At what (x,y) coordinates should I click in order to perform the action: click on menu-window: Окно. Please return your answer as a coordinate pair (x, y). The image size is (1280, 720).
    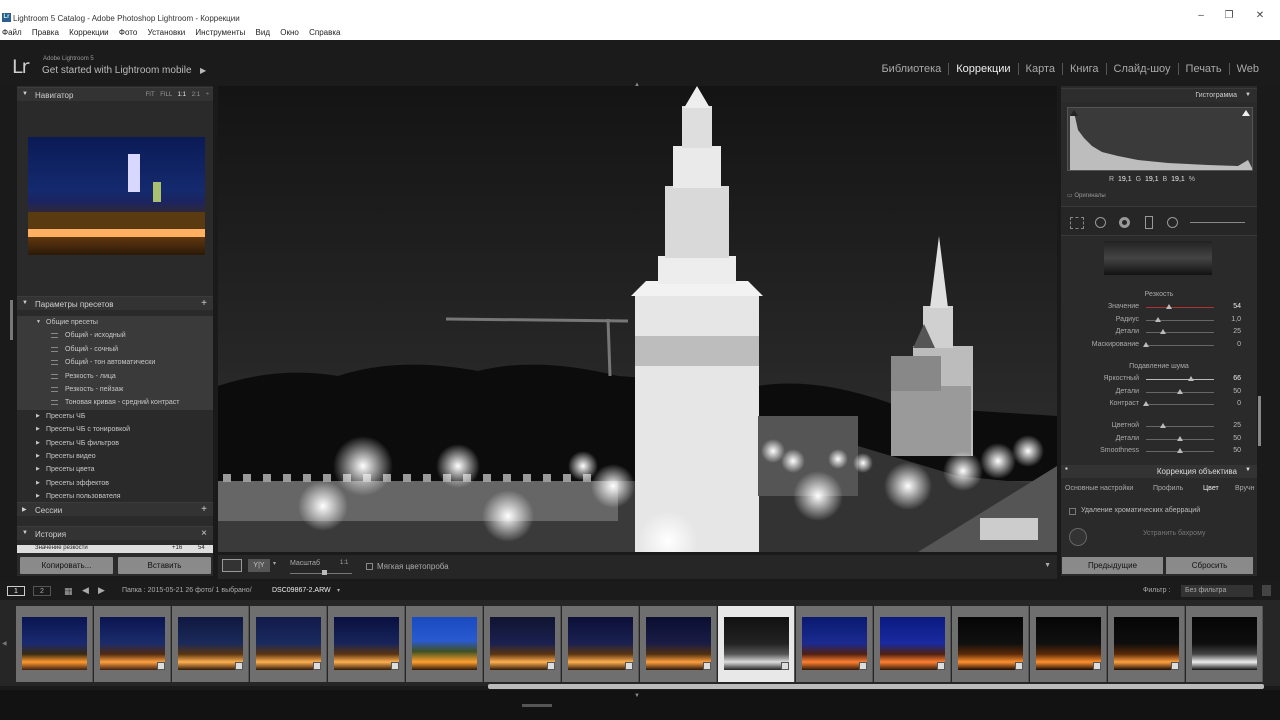
    Looking at the image, I should click on (289, 33).